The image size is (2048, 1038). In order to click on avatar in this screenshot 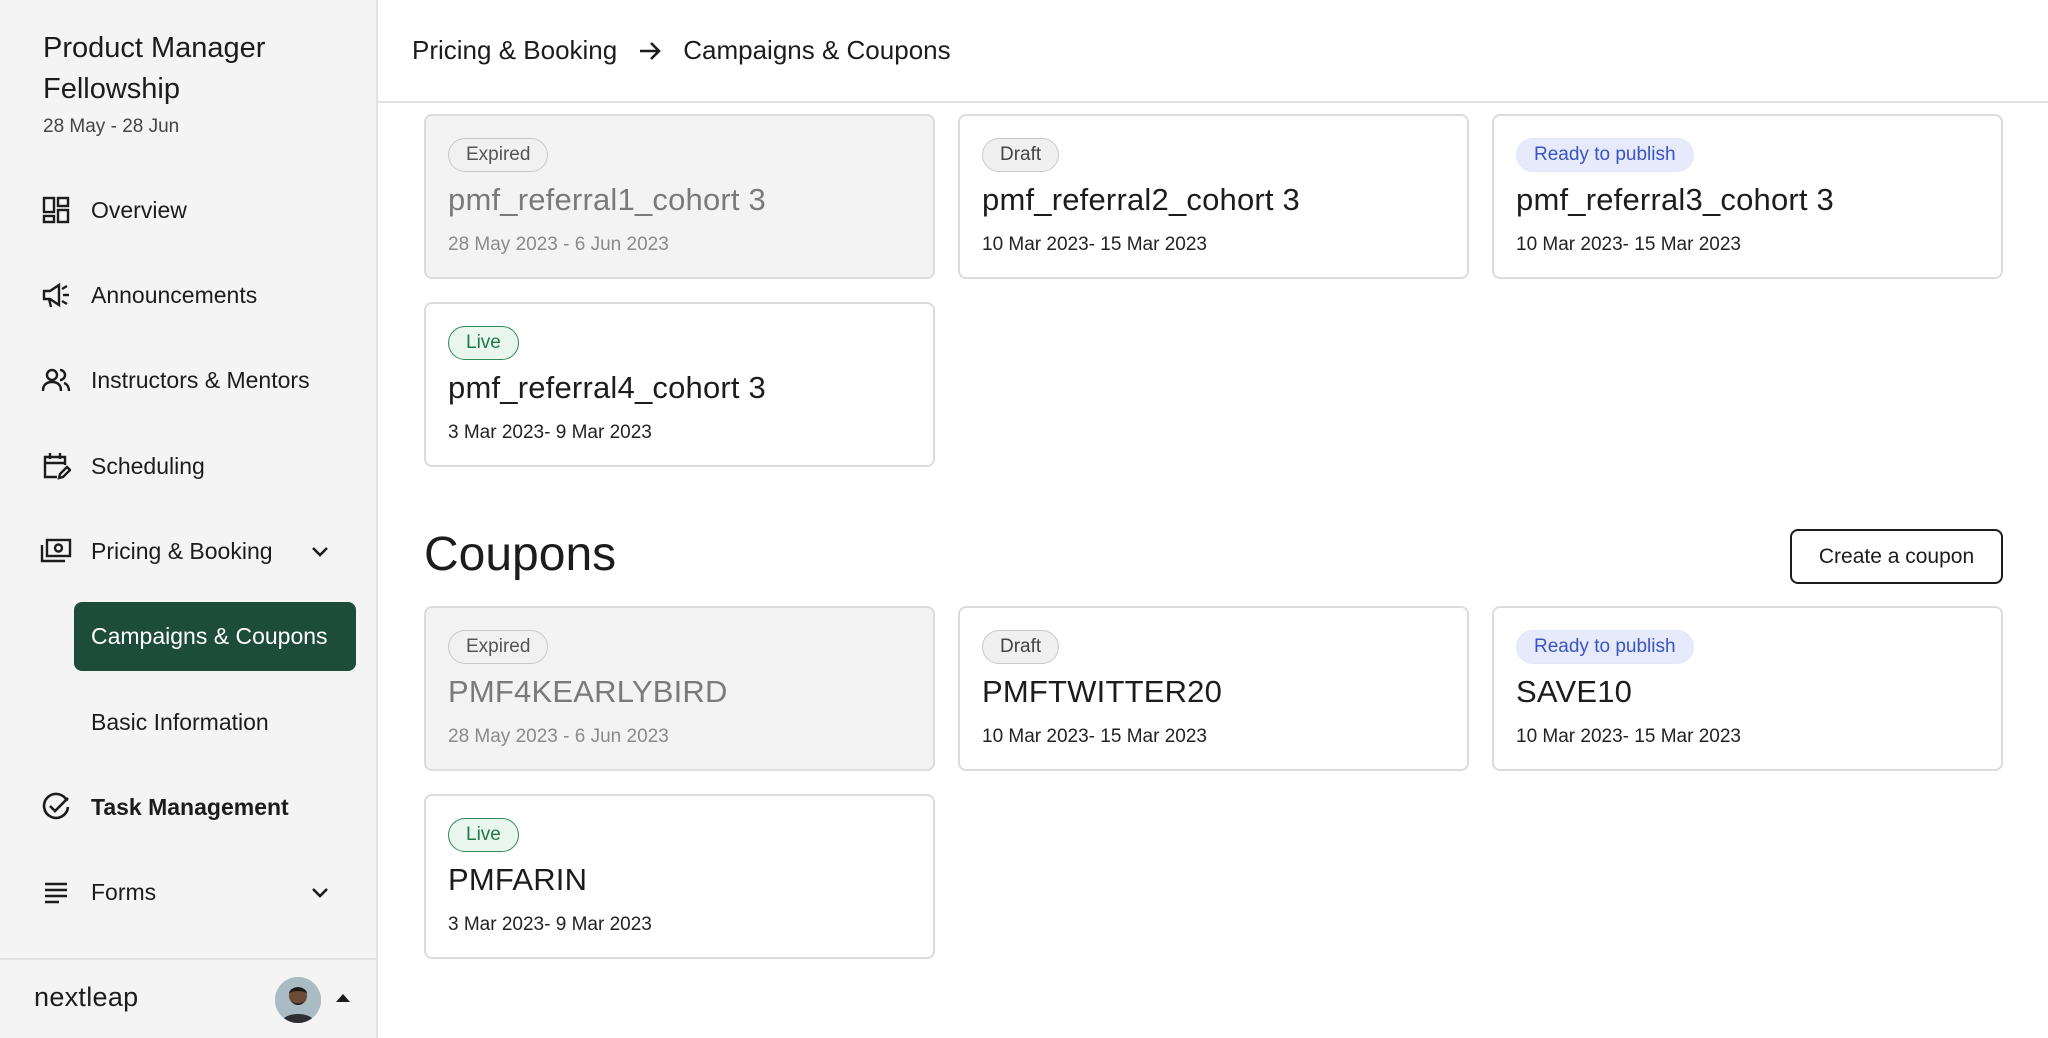, I will do `click(298, 1000)`.